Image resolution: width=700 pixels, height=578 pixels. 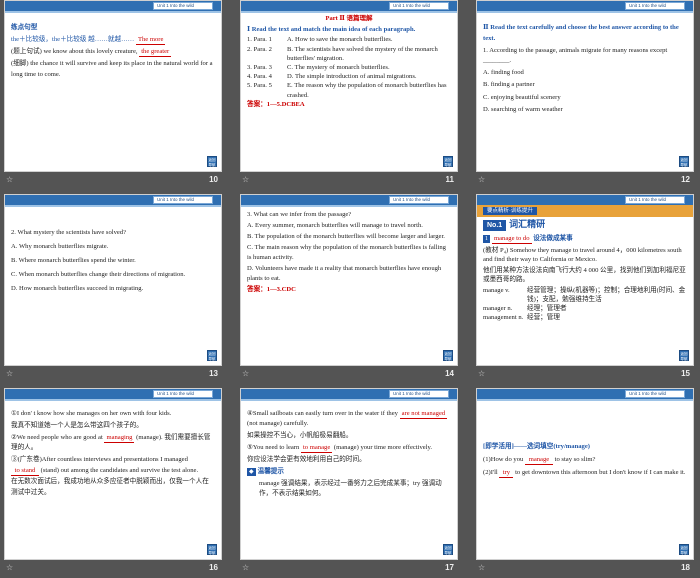 I want to click on word-form: manager n., so click(x=498, y=308).